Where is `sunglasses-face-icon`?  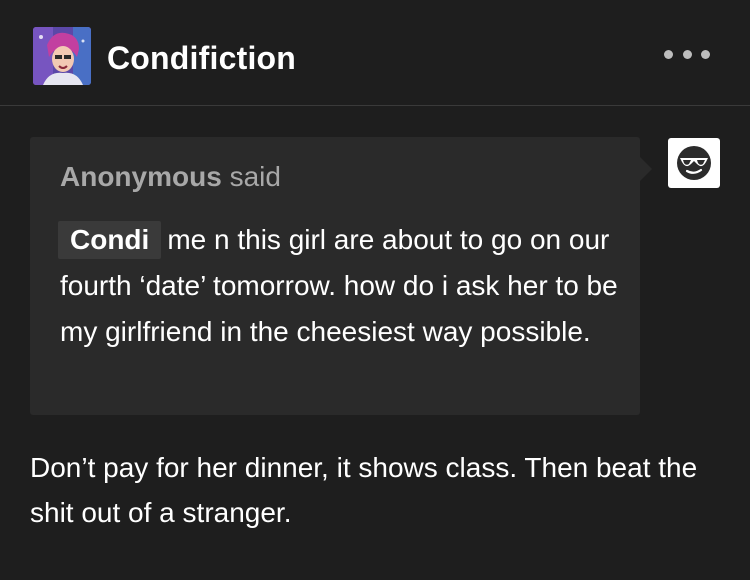 sunglasses-face-icon is located at coordinates (694, 163).